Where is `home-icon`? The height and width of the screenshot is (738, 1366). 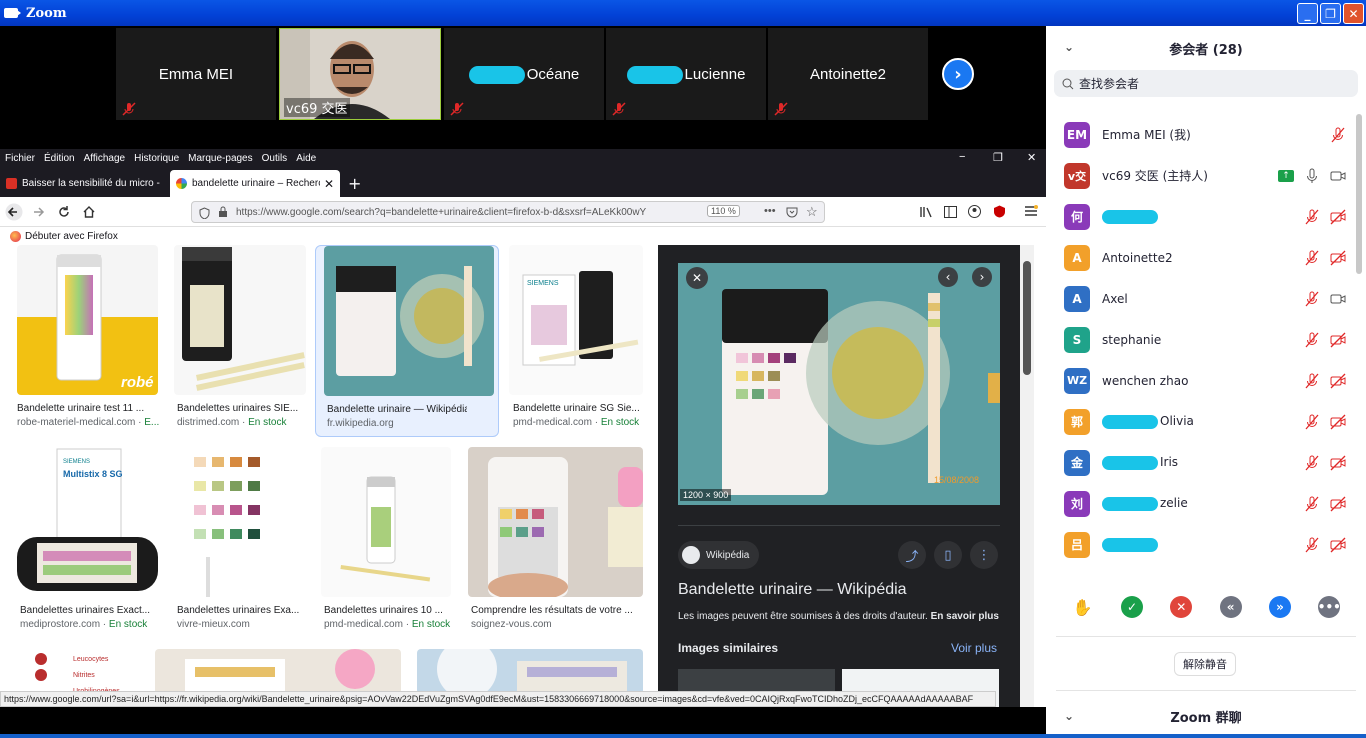 home-icon is located at coordinates (89, 212).